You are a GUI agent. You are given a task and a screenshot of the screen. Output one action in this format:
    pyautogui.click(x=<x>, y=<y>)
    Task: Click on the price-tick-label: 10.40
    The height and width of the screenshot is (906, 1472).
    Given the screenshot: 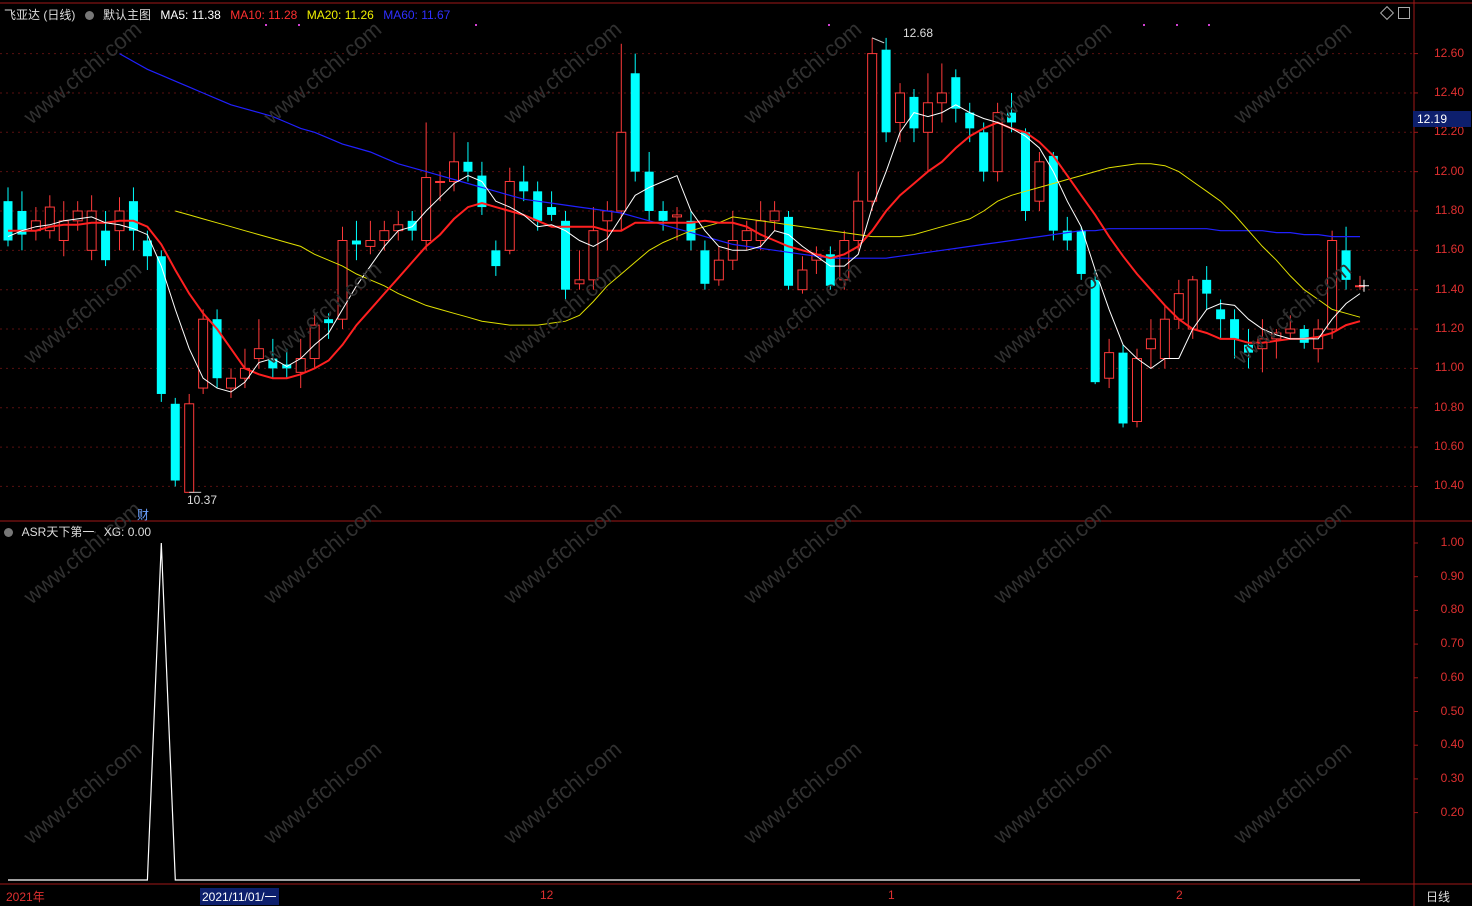 What is the action you would take?
    pyautogui.click(x=1448, y=485)
    